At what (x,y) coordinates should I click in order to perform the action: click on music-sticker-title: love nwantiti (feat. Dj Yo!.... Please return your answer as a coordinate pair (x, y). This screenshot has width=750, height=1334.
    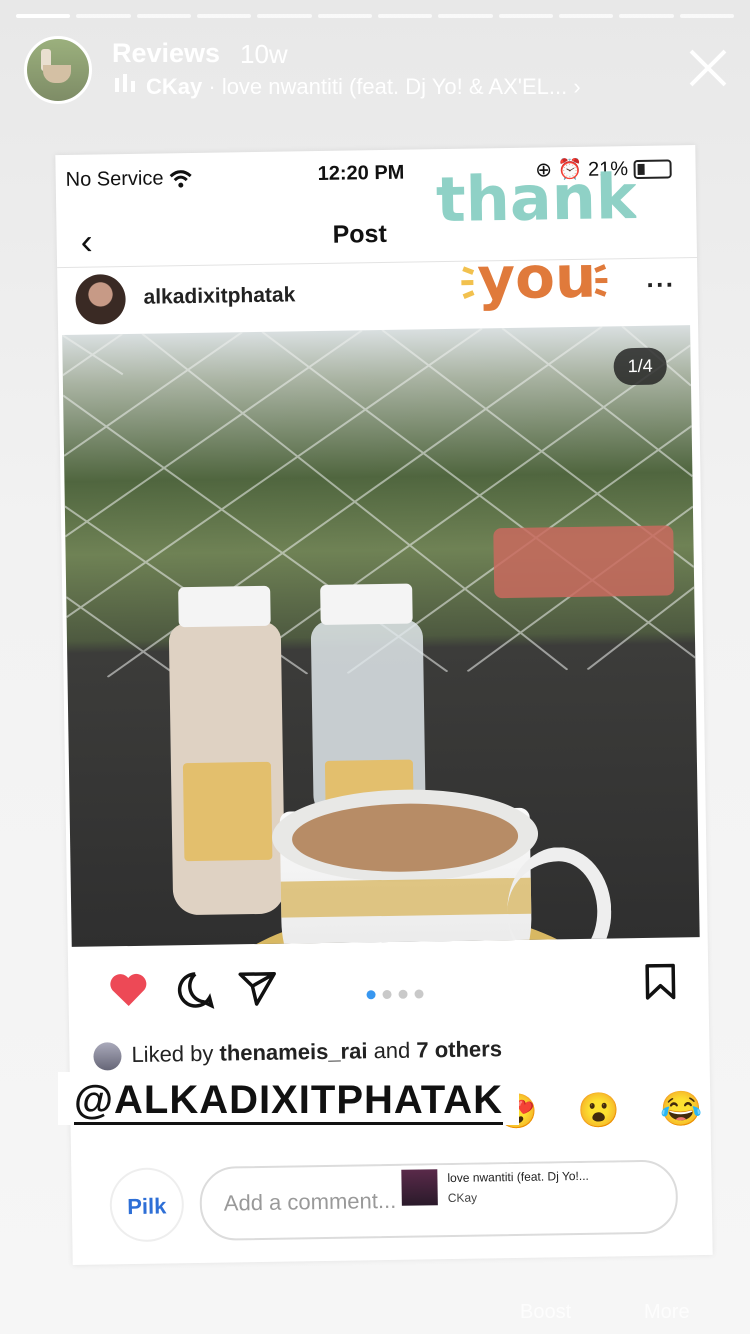
    Looking at the image, I should click on (518, 1177).